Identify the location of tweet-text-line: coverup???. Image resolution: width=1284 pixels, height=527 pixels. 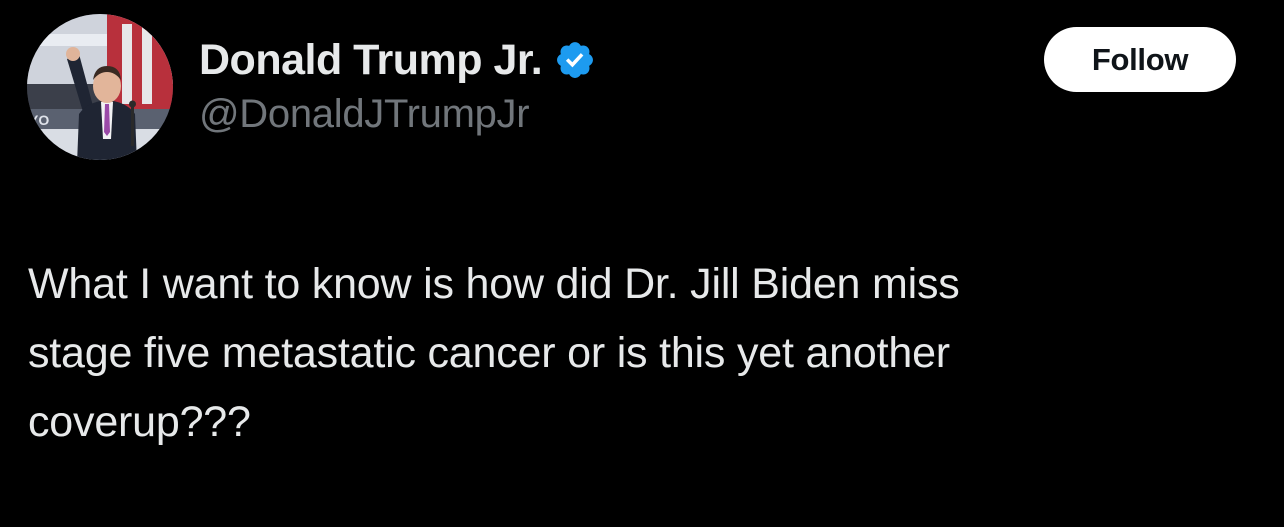
(139, 422).